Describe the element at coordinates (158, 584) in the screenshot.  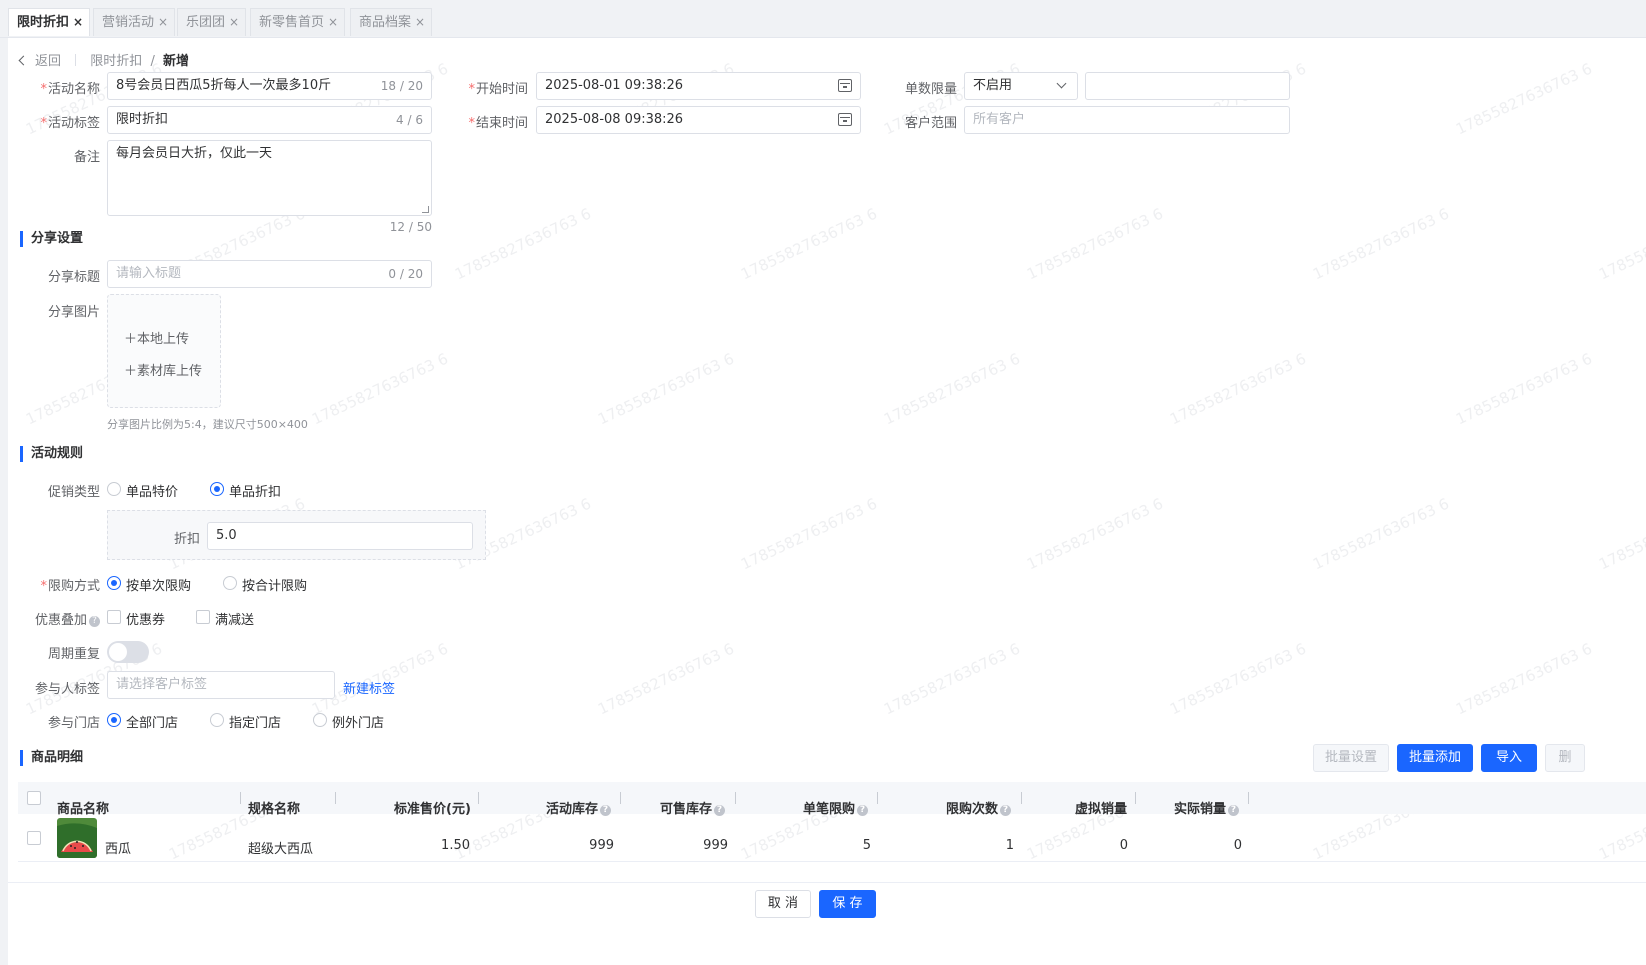
I see `limit-mode-option-label: 按单次限购` at that location.